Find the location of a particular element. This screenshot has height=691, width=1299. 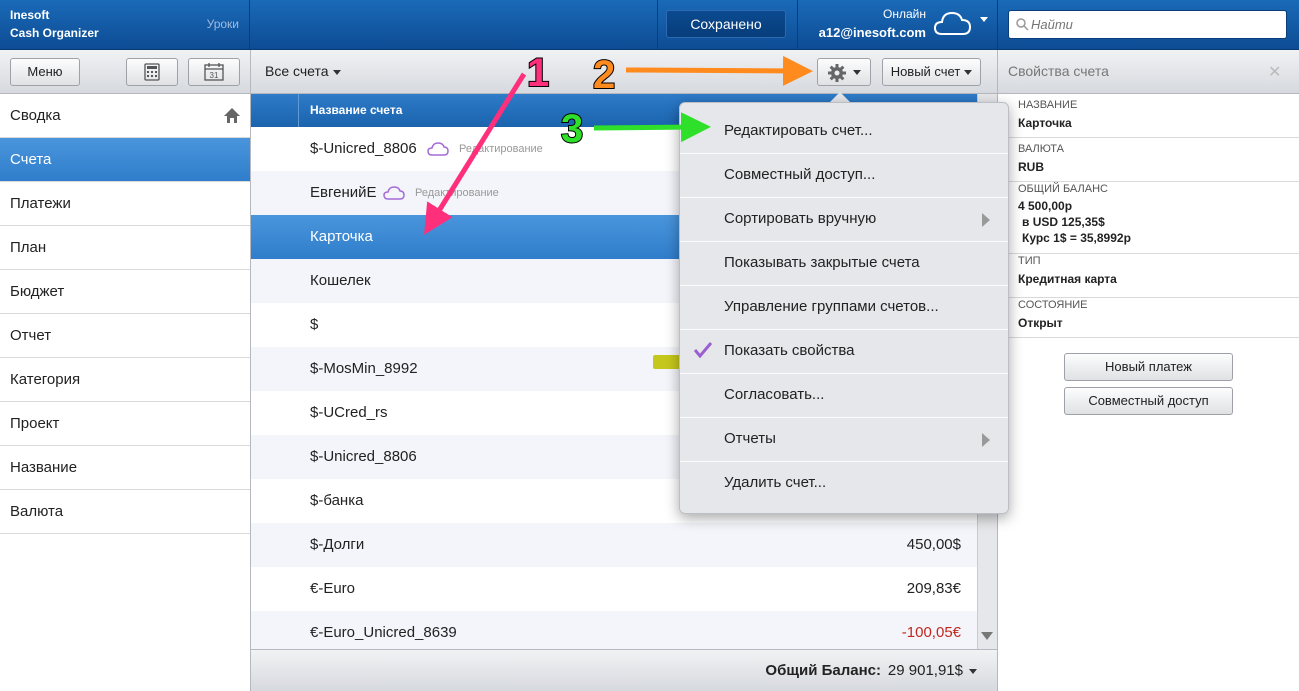

home-icon is located at coordinates (232, 115).